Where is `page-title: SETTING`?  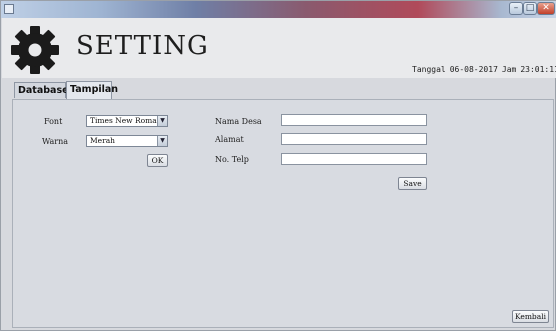
page-title: SETTING is located at coordinates (142, 46).